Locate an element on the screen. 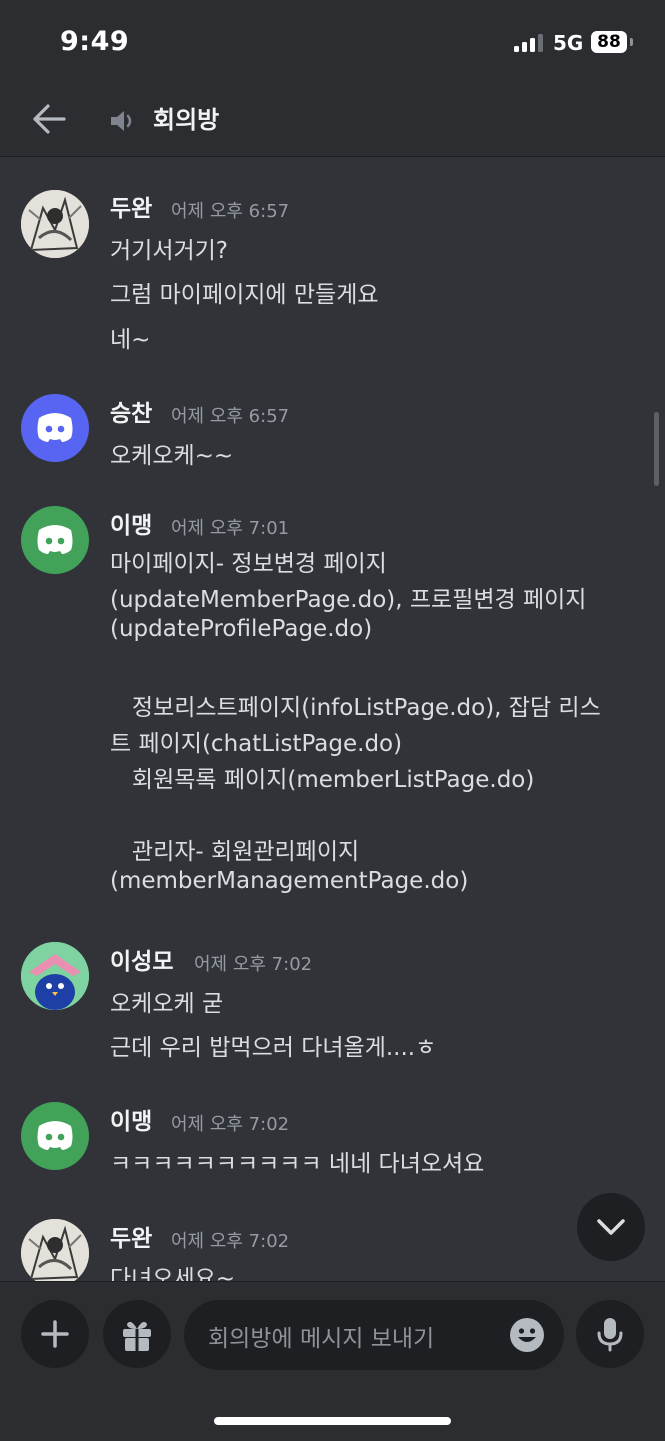  message-text: 오케오케 굳 is located at coordinates (167, 1004).